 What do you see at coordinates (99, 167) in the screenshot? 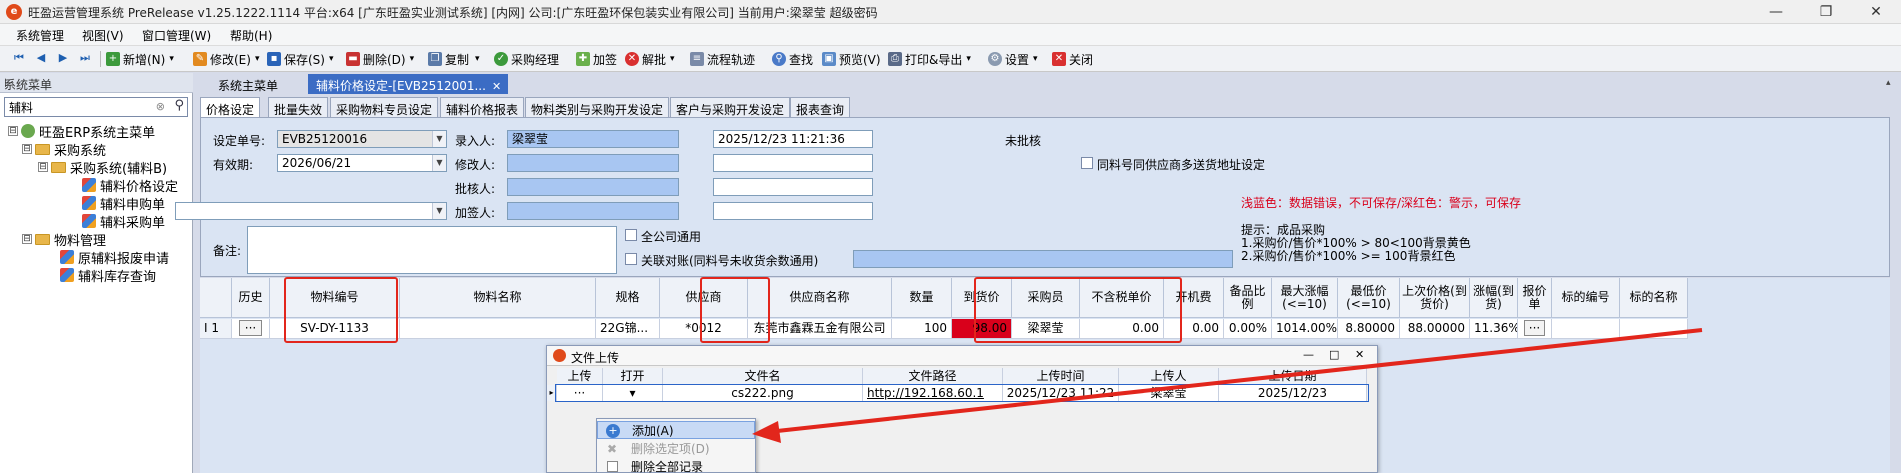
I see `tree-item-purchase-system-b: ⊟ 采购系统(辅料B)` at bounding box center [99, 167].